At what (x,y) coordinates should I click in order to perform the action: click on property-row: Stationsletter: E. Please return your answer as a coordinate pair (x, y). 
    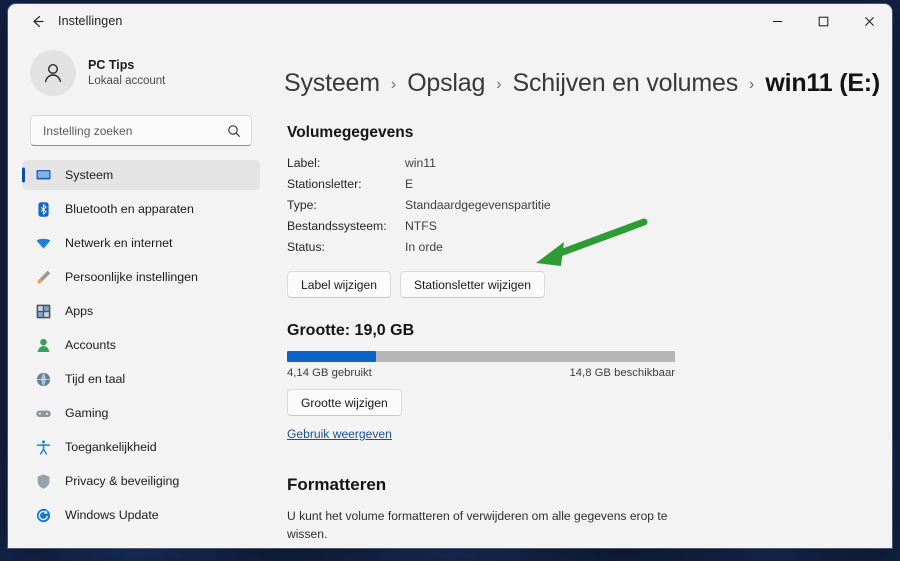
    Looking at the image, I should click on (576, 187).